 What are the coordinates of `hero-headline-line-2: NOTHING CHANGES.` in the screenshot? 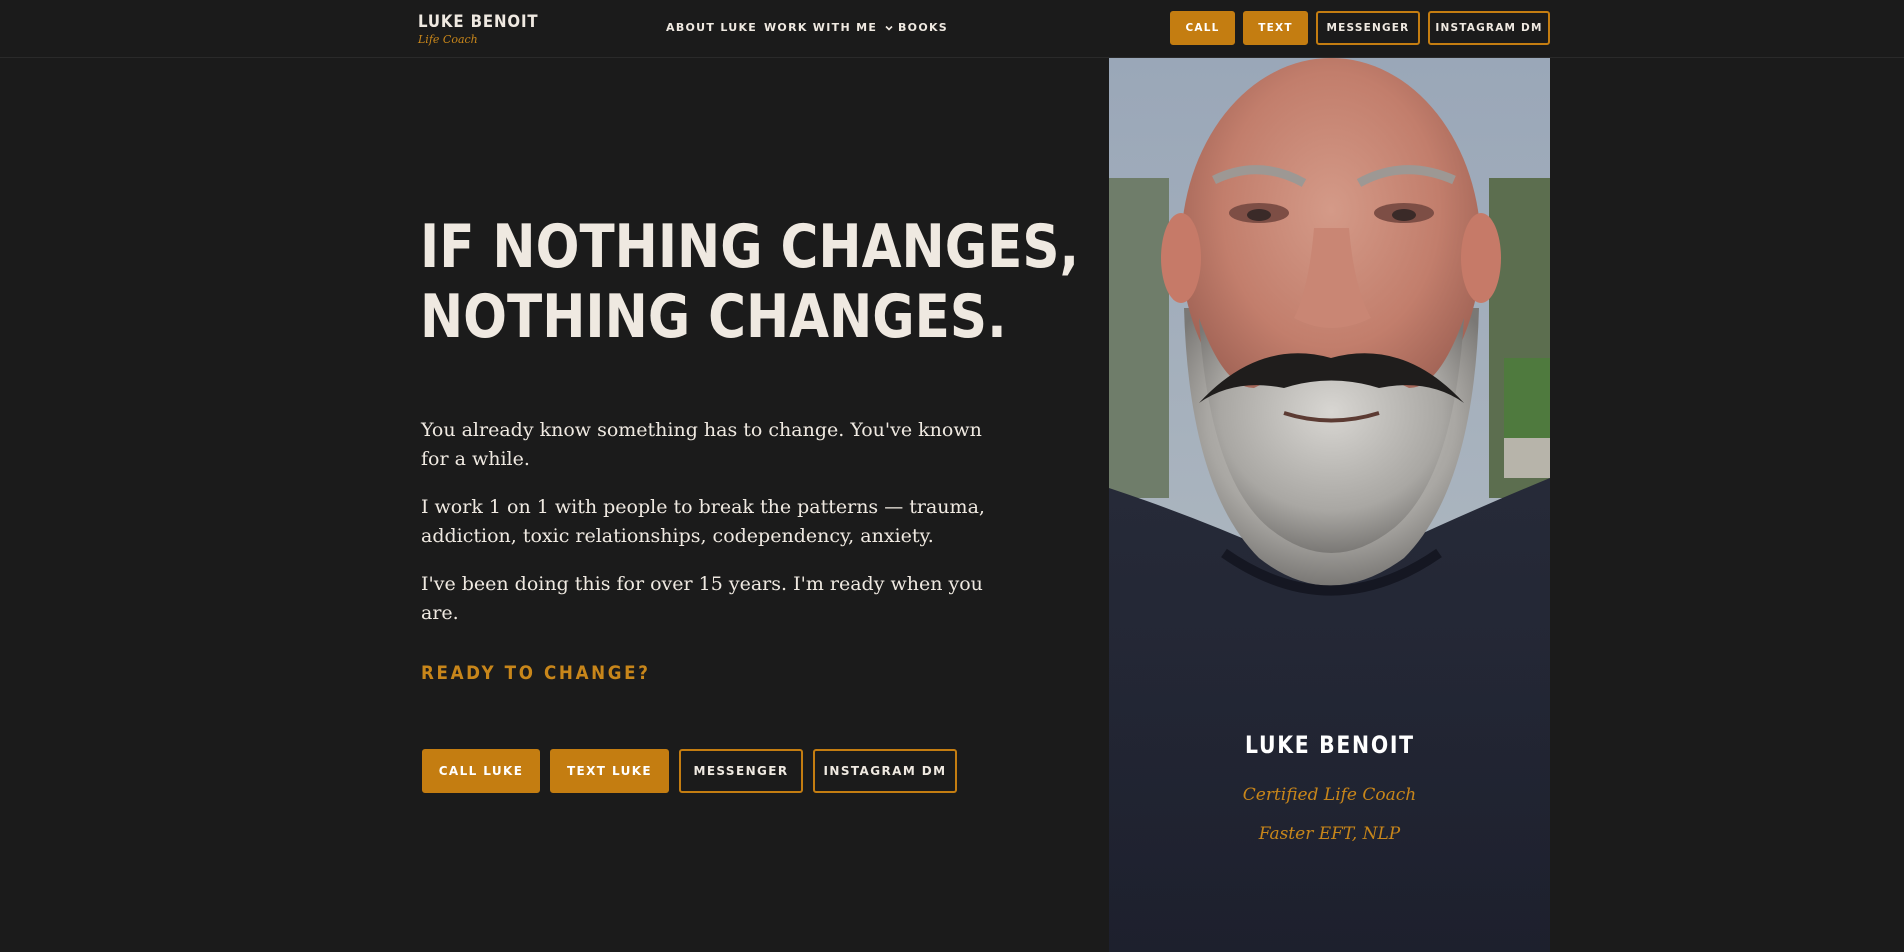 It's located at (713, 317).